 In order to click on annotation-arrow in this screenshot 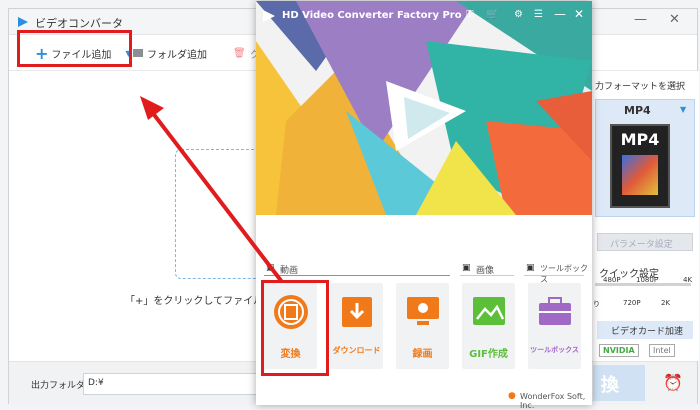, I will do `click(212, 190)`.